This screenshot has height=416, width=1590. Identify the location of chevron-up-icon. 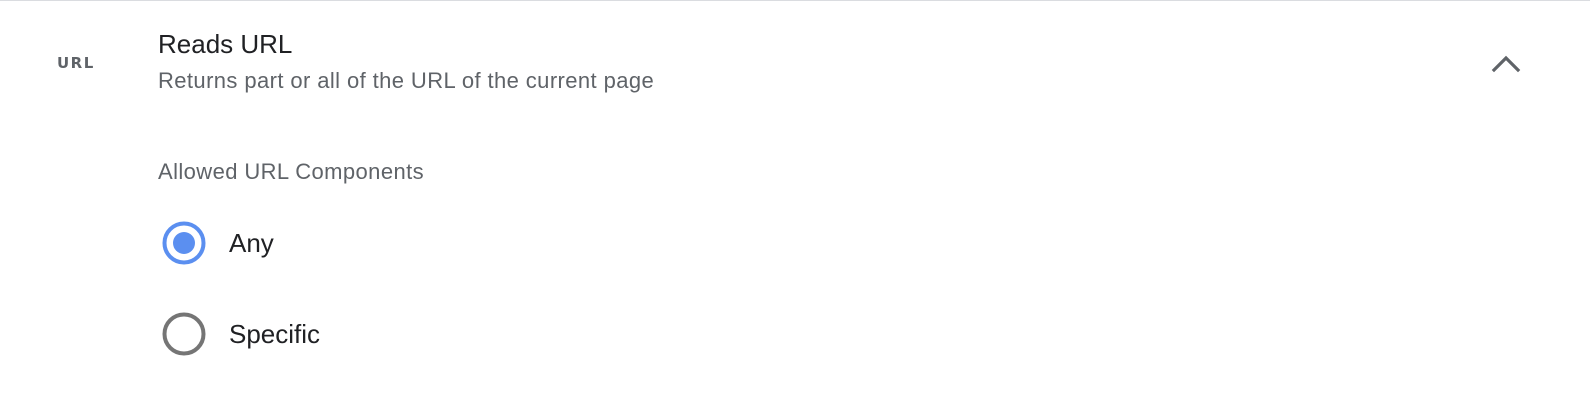
(1506, 64).